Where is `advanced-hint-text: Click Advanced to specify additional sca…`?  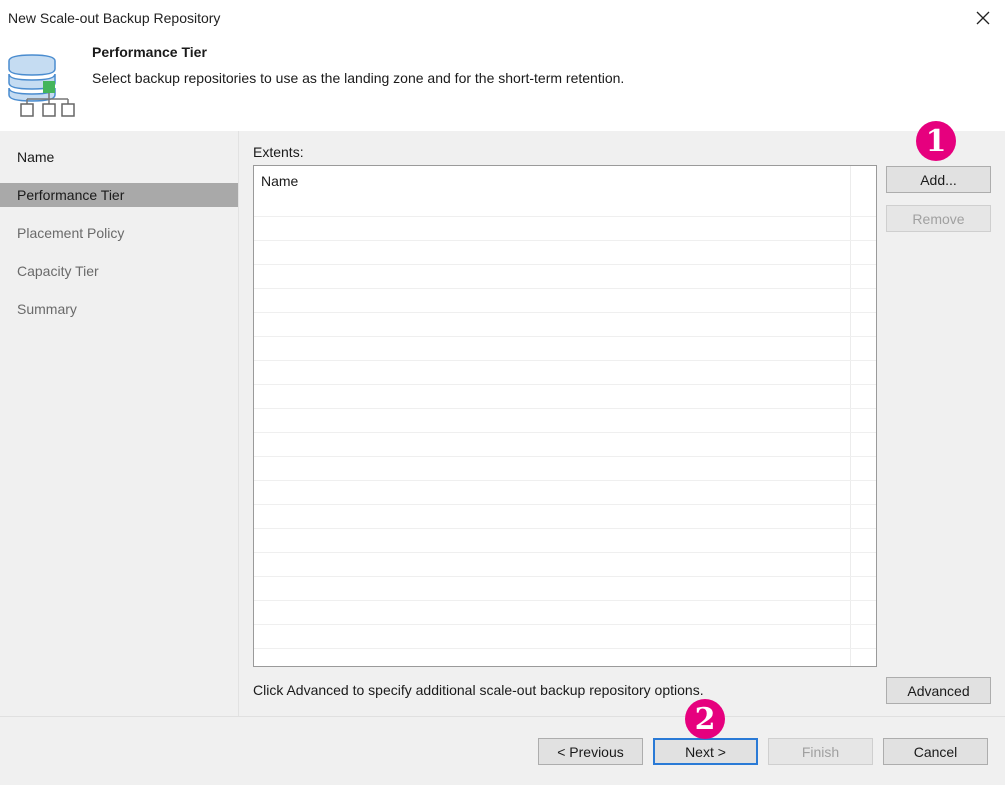
advanced-hint-text: Click Advanced to specify additional sca… is located at coordinates (478, 690).